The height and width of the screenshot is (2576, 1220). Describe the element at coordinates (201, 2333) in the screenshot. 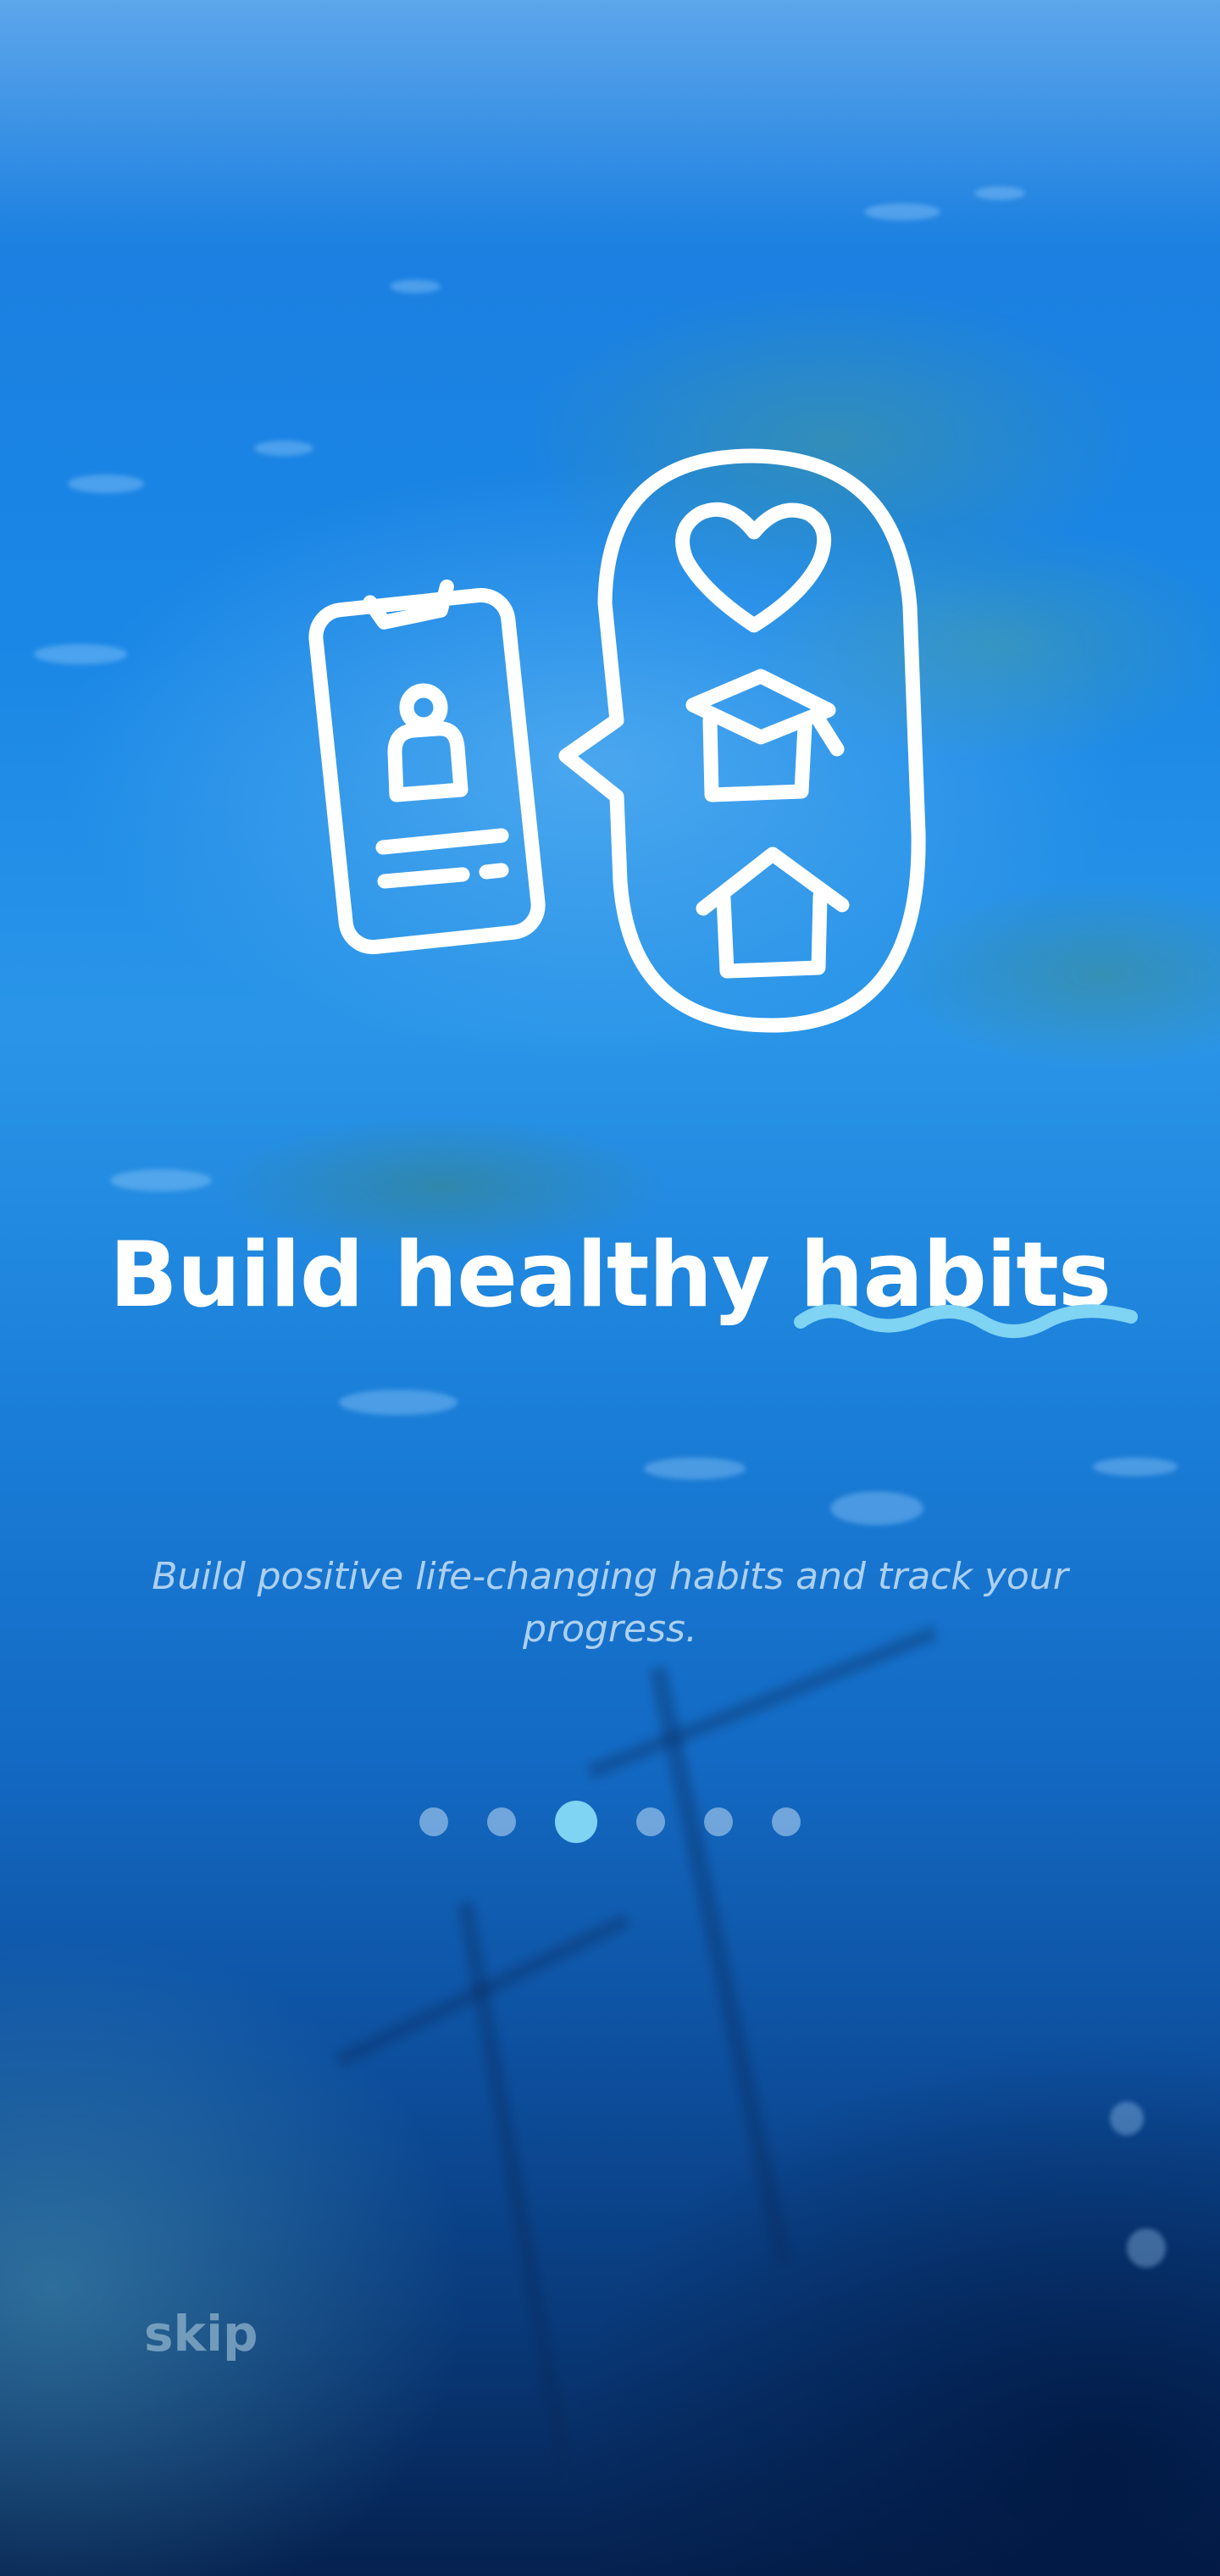

I see `skip-button: skip` at that location.